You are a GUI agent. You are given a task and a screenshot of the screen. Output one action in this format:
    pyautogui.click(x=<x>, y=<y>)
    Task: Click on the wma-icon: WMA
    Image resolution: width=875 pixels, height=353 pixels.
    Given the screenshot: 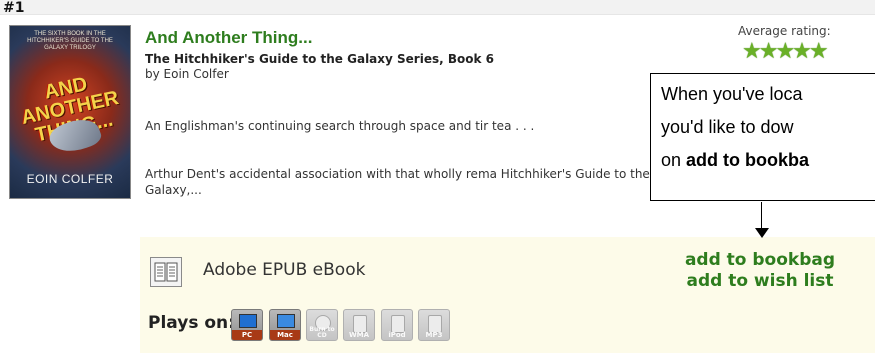 What is the action you would take?
    pyautogui.click(x=359, y=325)
    